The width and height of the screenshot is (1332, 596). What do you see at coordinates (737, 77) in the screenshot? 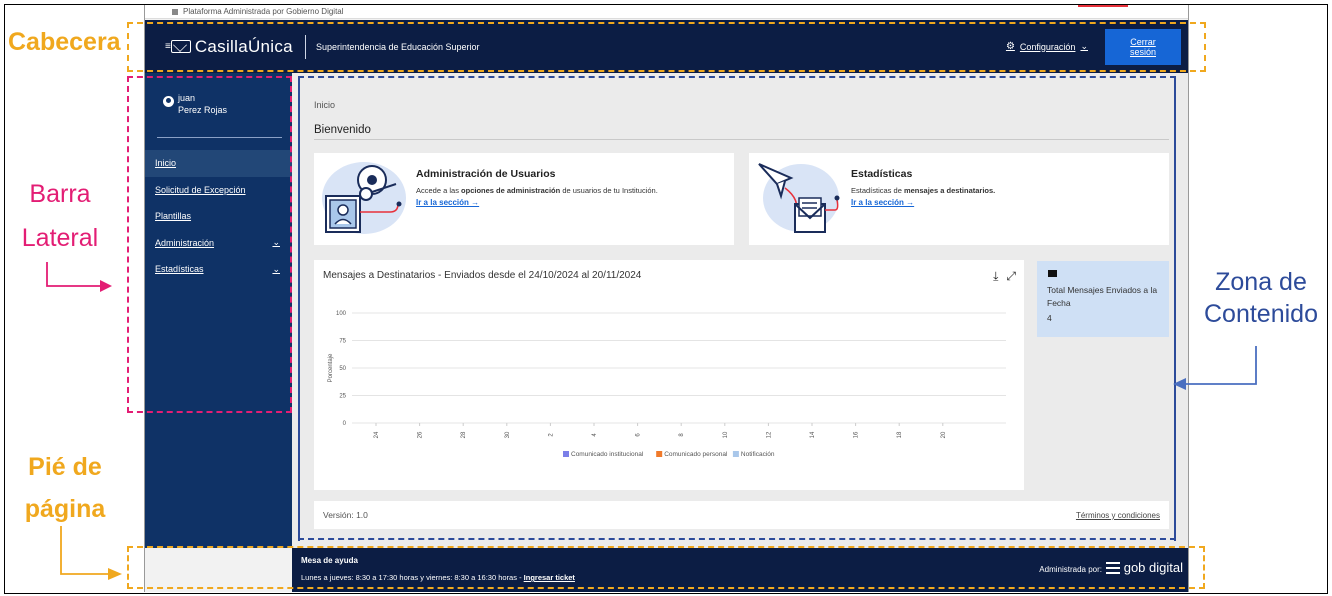
I see `content-top-border` at bounding box center [737, 77].